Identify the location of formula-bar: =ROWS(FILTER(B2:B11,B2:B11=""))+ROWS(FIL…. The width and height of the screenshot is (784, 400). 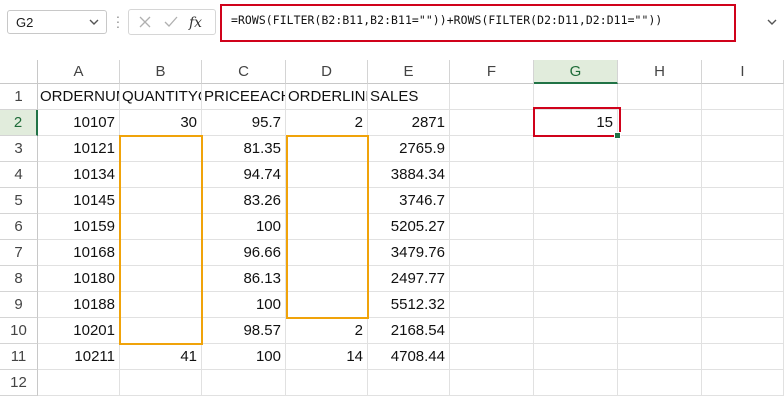
(478, 23).